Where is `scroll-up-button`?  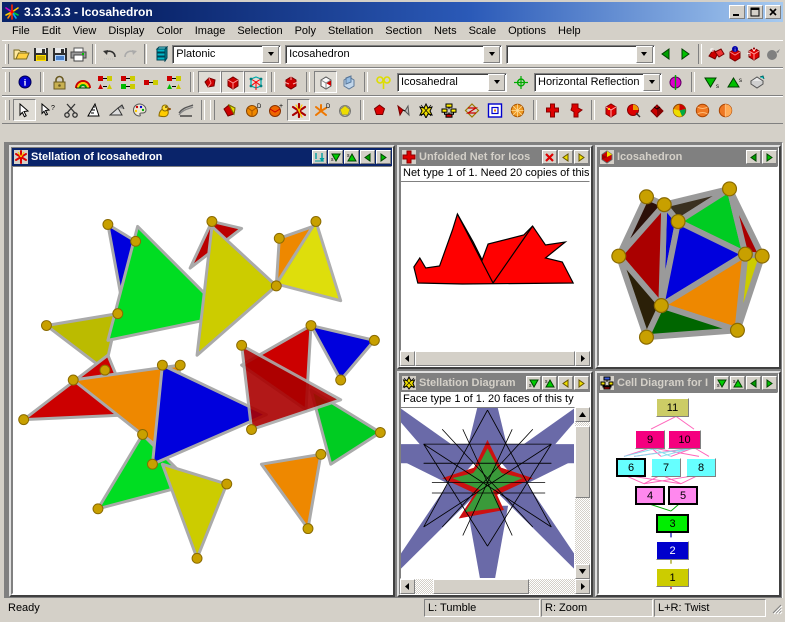
scroll-up-button is located at coordinates (582, 414).